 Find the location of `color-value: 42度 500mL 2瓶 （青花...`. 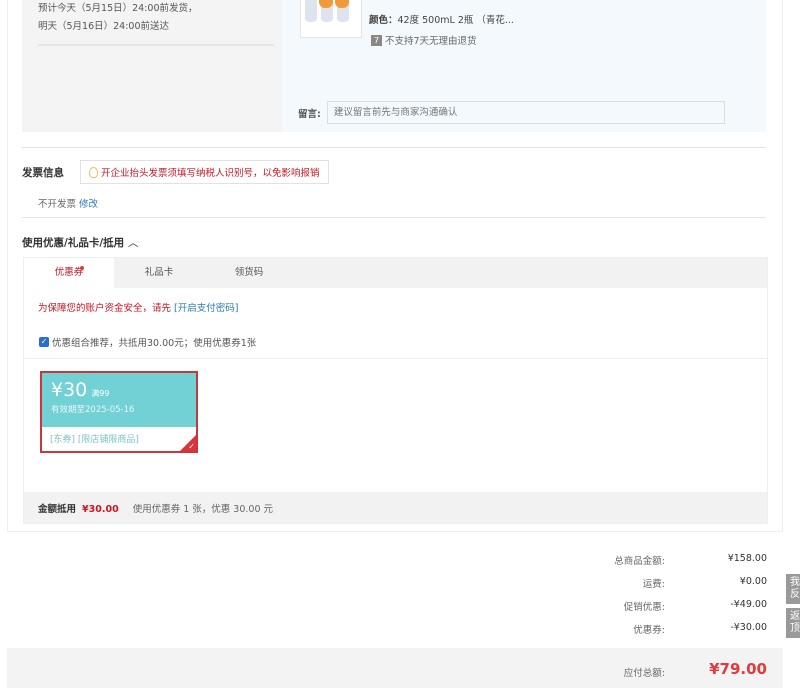

color-value: 42度 500mL 2瓶 （青花... is located at coordinates (455, 20).